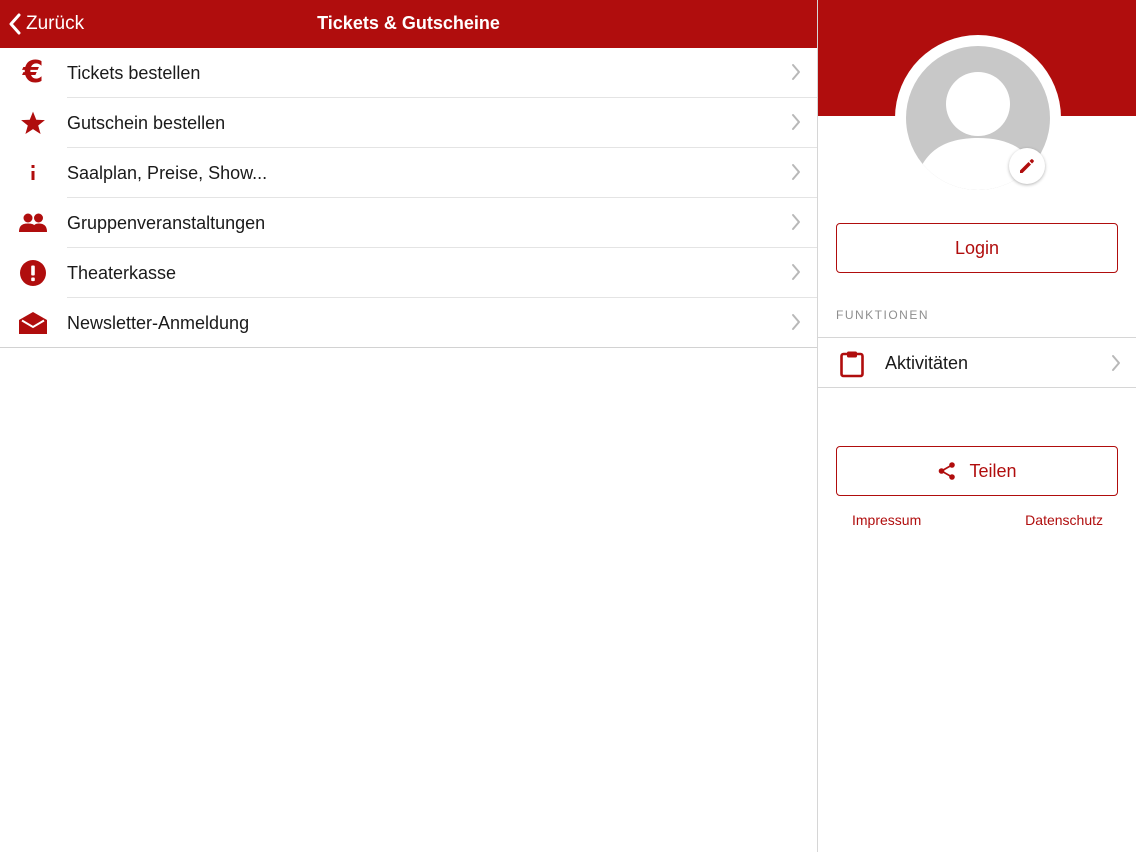  Describe the element at coordinates (886, 520) in the screenshot. I see `impressum-link: Impressum` at that location.